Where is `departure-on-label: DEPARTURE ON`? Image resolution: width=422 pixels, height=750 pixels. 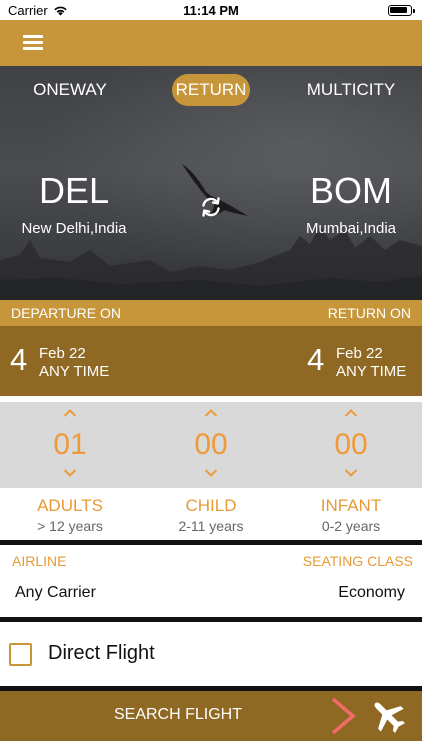 departure-on-label: DEPARTURE ON is located at coordinates (66, 313).